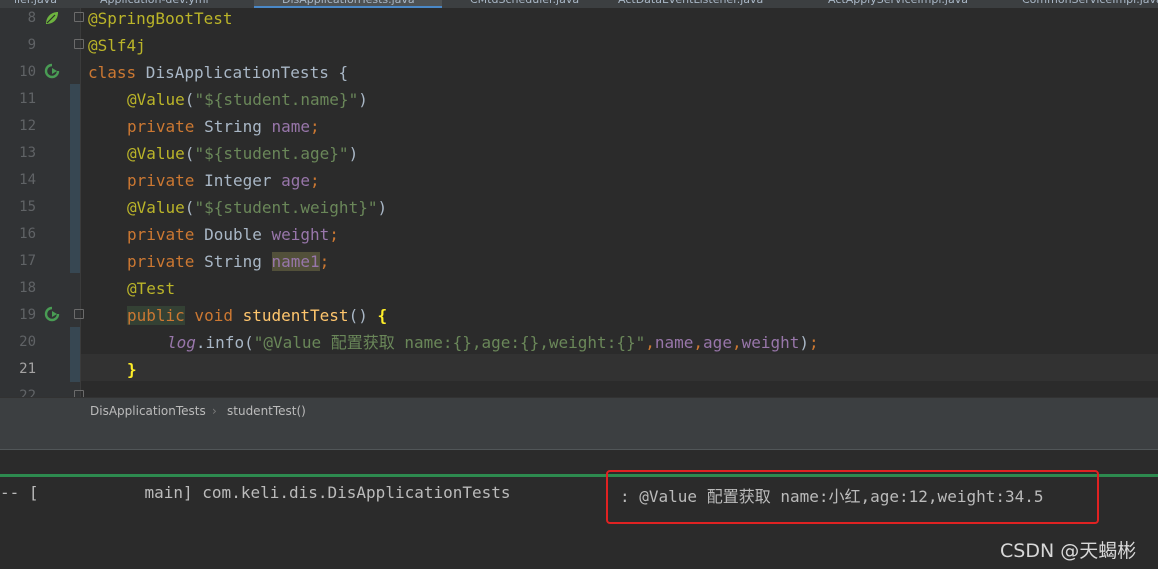 This screenshot has width=1158, height=569. Describe the element at coordinates (1090, 4) in the screenshot. I see `tab-common-service-impl: CommonServiceImpl.java` at that location.